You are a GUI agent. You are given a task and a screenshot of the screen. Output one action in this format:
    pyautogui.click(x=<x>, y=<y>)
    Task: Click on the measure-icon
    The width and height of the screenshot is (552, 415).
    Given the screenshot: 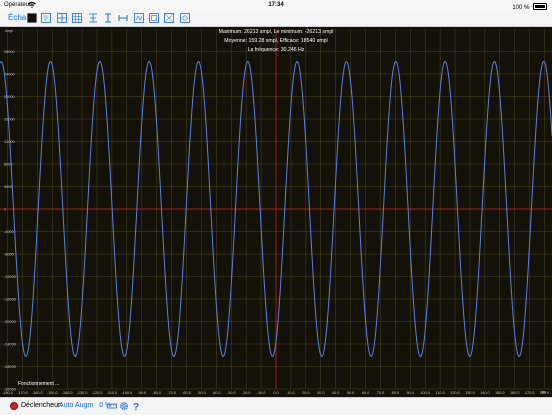 What is the action you would take?
    pyautogui.click(x=139, y=18)
    